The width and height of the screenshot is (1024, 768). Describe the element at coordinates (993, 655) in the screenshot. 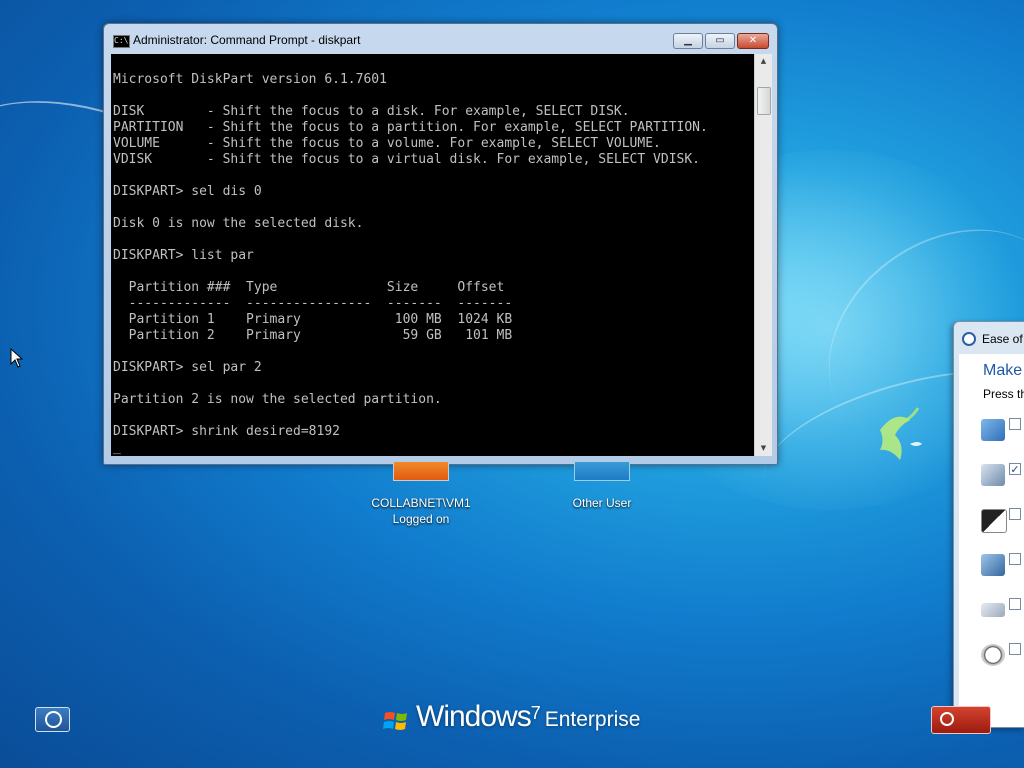

I see `filter-keys-icon` at that location.